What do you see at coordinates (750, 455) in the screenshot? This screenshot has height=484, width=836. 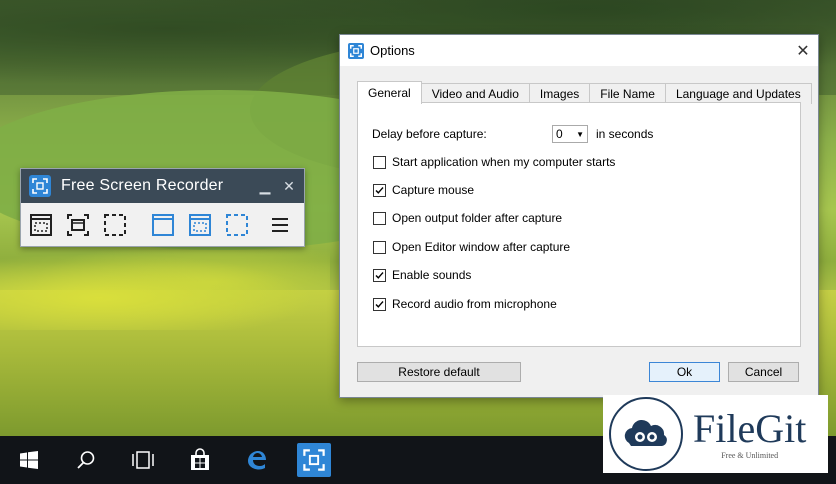 I see `filegit-tagline: Free & Unlimited` at bounding box center [750, 455].